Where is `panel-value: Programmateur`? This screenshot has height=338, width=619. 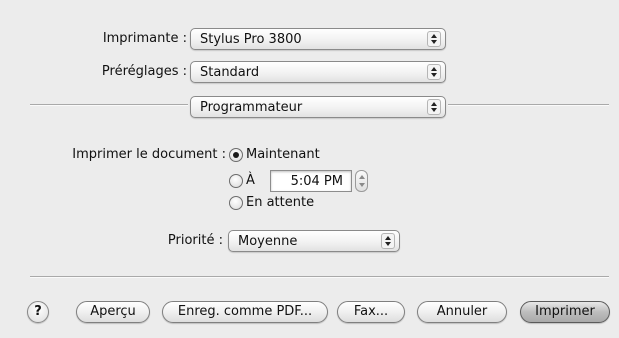
panel-value: Programmateur is located at coordinates (251, 107).